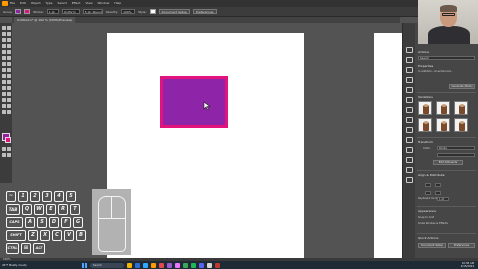 Image resolution: width=478 pixels, height=269 pixels. I want to click on gradient-tool-icon, so click(4, 88).